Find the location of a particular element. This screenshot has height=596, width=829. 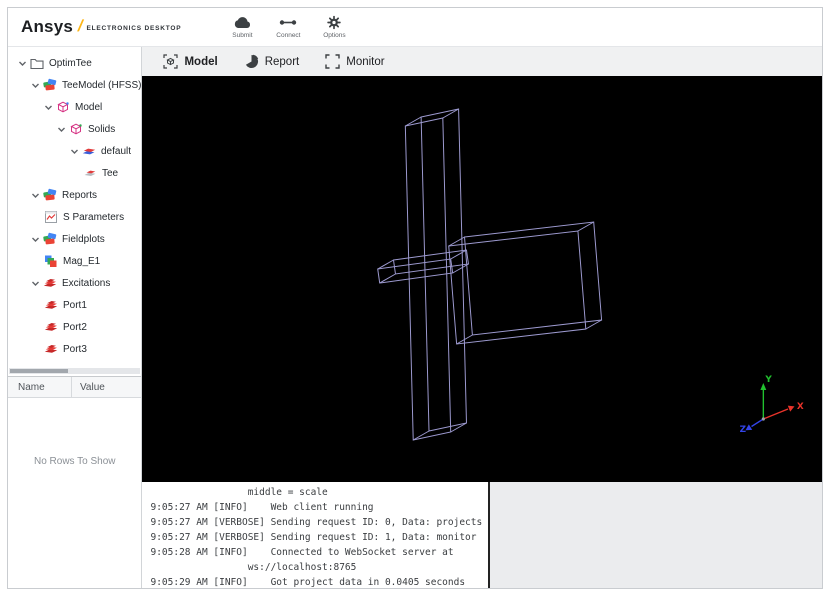

tree-item-label: Tee is located at coordinates (110, 173).